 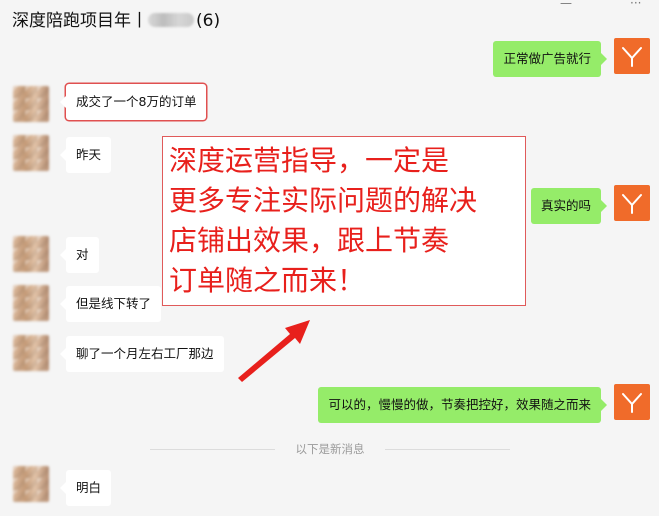 What do you see at coordinates (89, 154) in the screenshot?
I see `message-text: 昨天` at bounding box center [89, 154].